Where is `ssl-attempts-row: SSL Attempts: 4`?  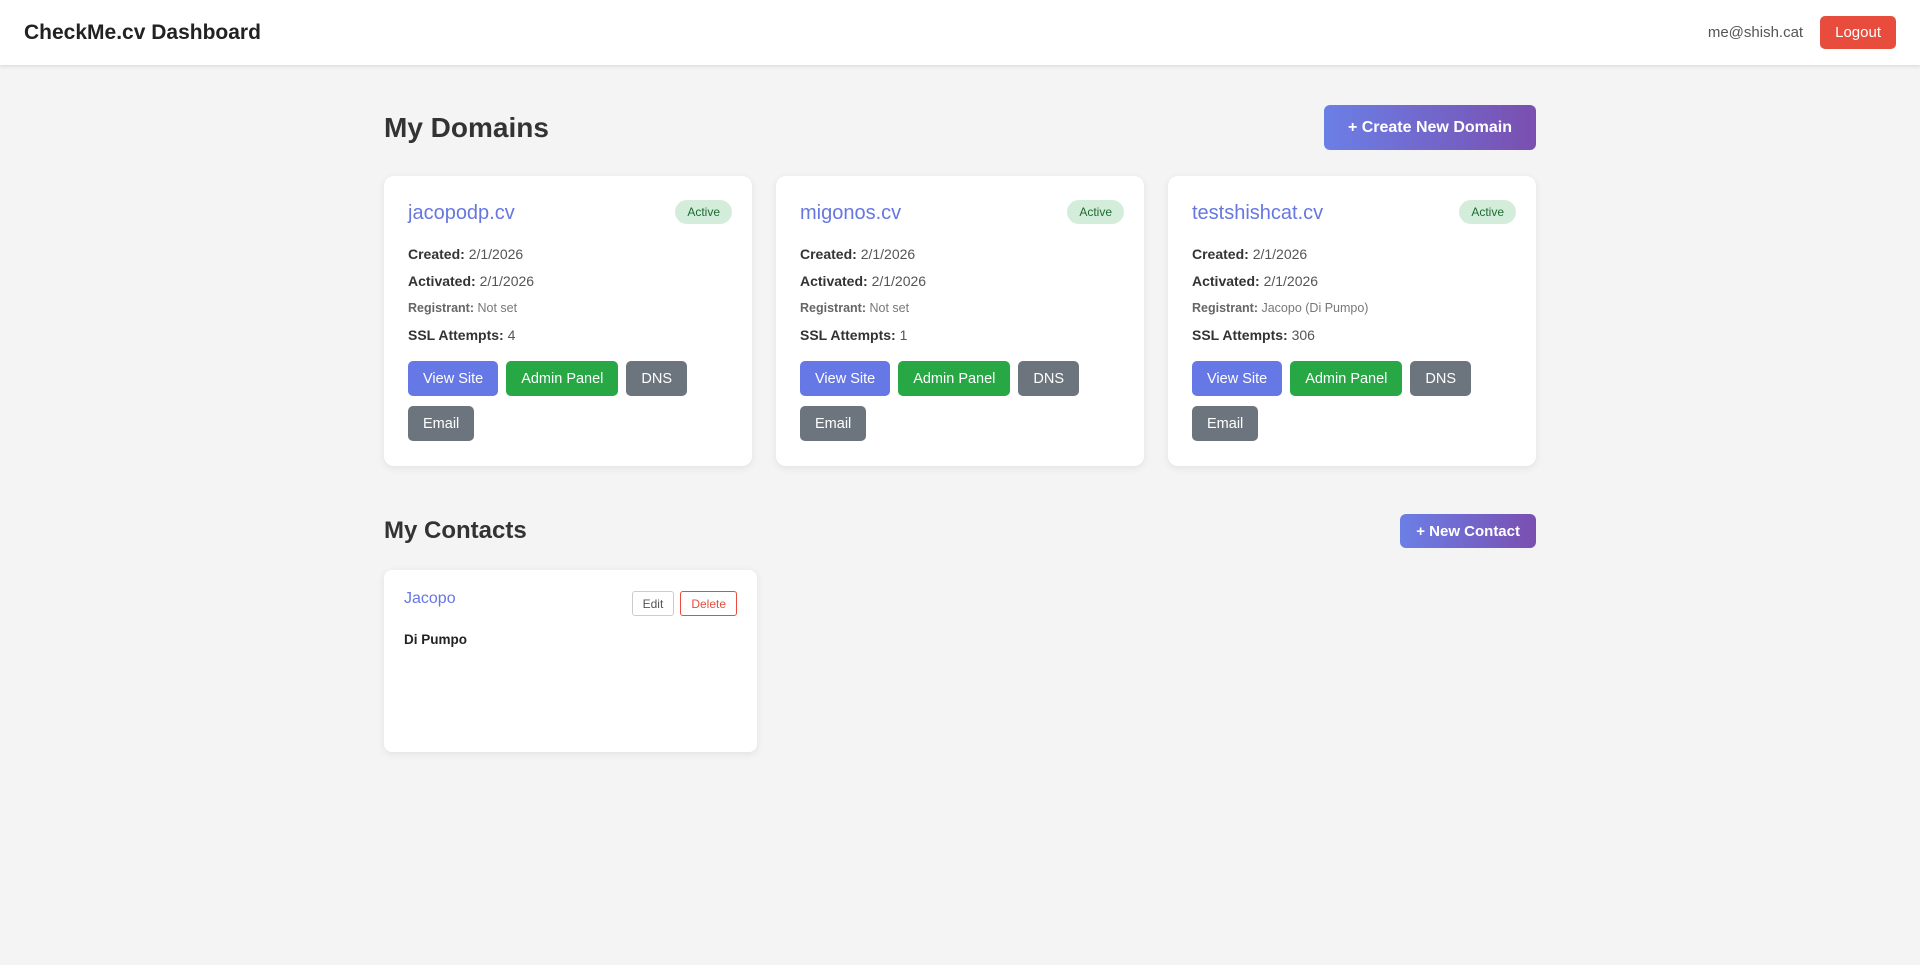 ssl-attempts-row: SSL Attempts: 4 is located at coordinates (462, 335).